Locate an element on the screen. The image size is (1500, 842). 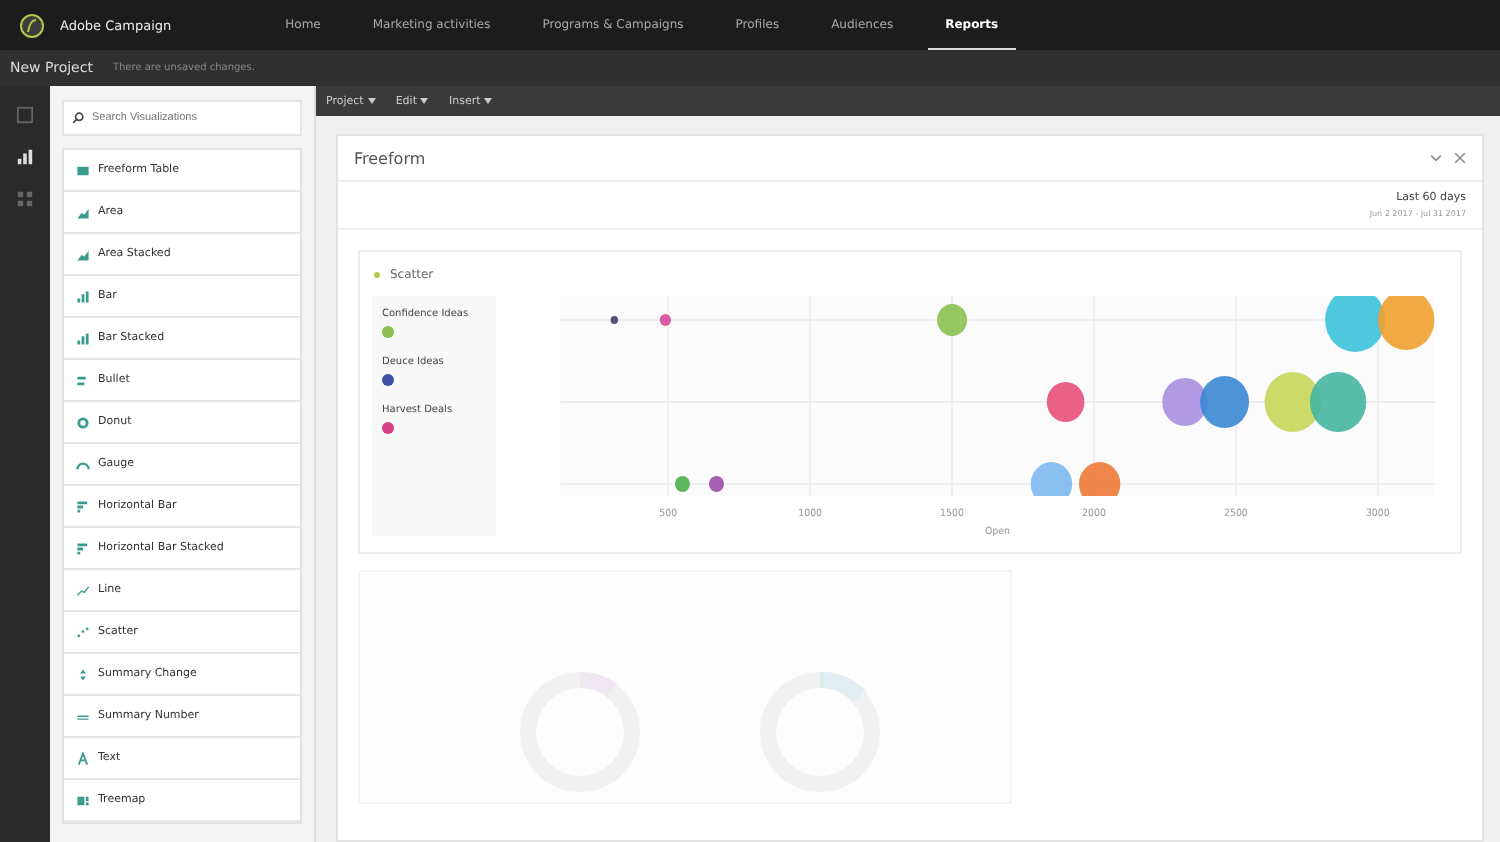
bullet-chart-icon is located at coordinates (83, 380).